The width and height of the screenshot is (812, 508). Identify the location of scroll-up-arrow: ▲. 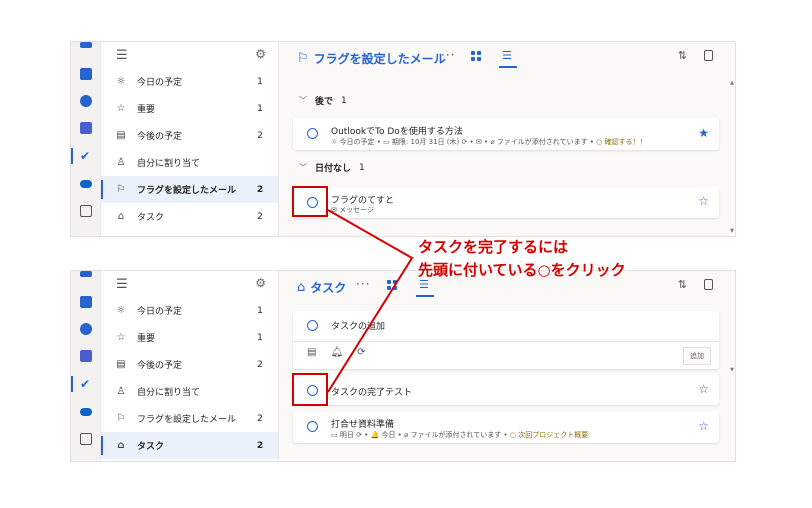
(732, 83).